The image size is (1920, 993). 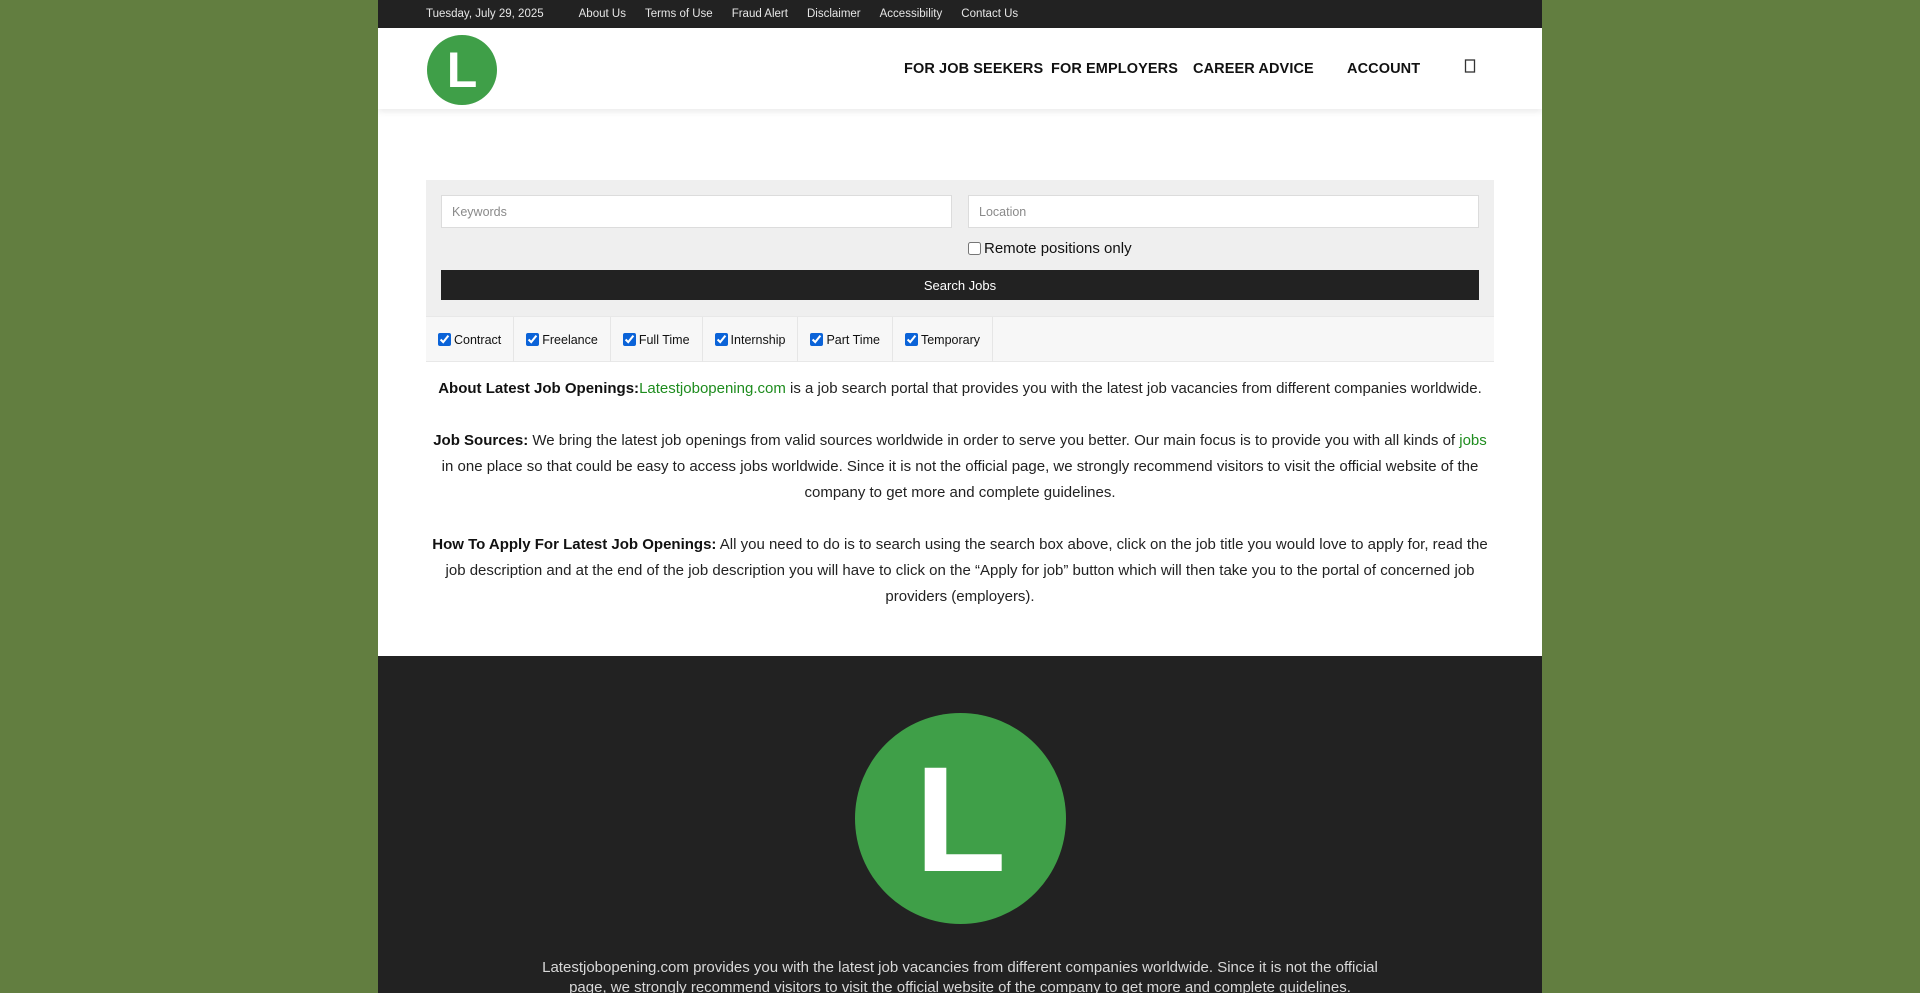 I want to click on topbar-link-accessibility: Accessibility, so click(x=911, y=14).